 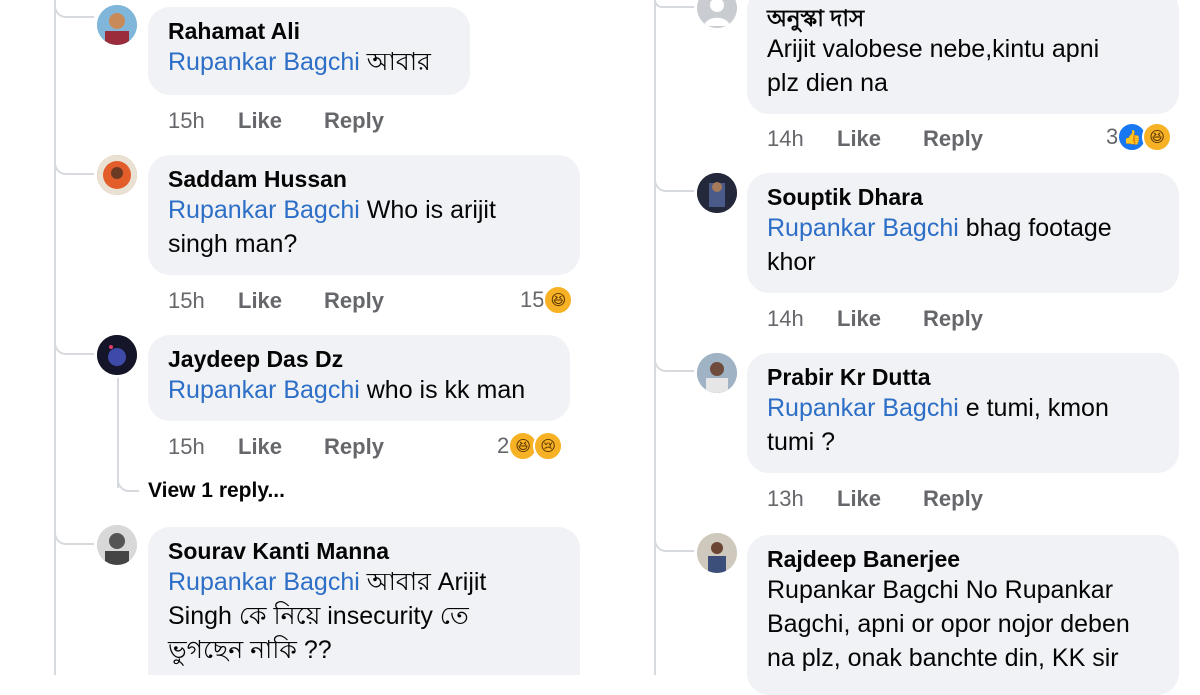 I want to click on thread-rail, so click(x=655, y=337).